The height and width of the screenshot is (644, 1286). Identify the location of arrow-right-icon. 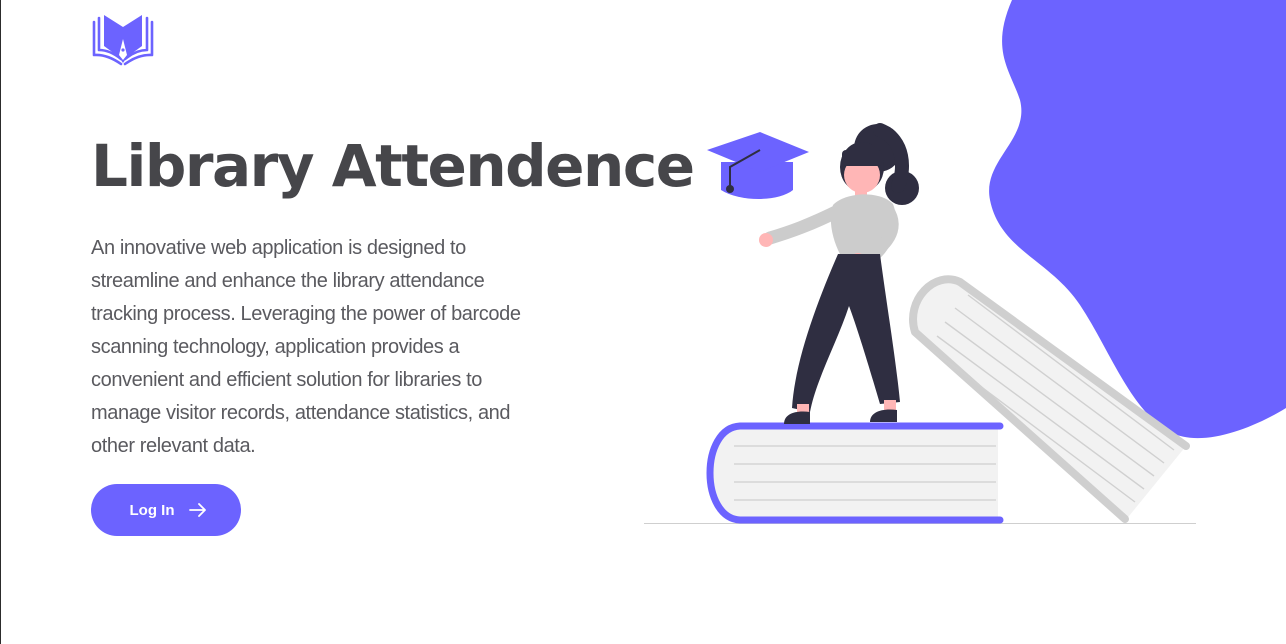
(197, 510).